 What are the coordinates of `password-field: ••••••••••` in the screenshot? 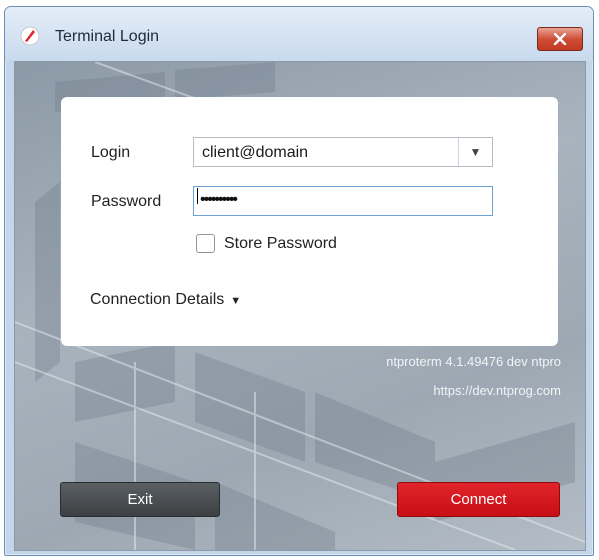 It's located at (343, 201).